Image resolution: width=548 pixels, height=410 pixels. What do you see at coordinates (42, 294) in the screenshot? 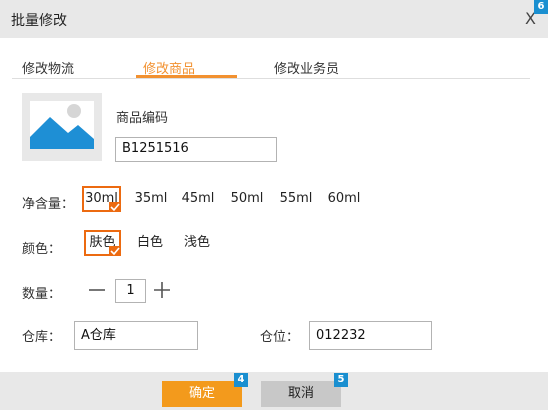
I see `quantity-label: 数量：` at bounding box center [42, 294].